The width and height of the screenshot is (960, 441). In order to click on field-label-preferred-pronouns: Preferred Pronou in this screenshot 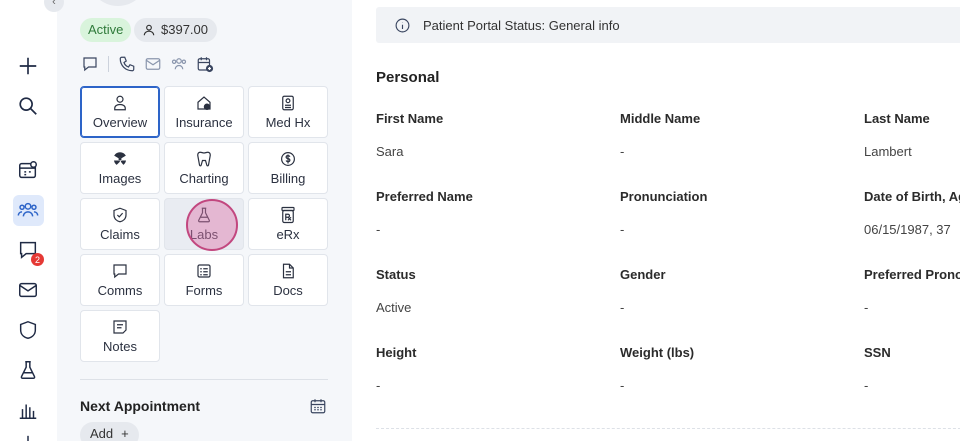, I will do `click(912, 274)`.